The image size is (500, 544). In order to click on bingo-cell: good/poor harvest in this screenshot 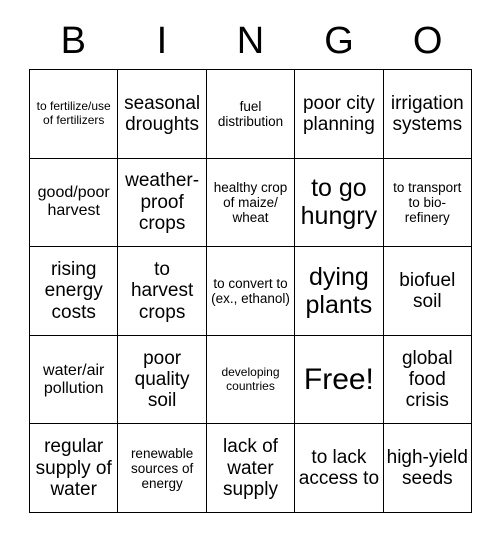, I will do `click(74, 203)`.